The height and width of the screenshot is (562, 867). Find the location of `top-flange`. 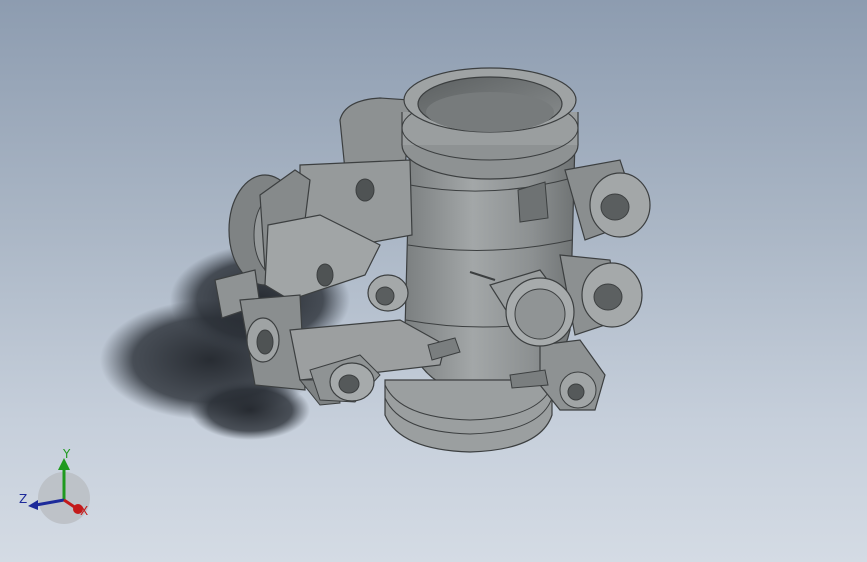

top-flange is located at coordinates (490, 123).